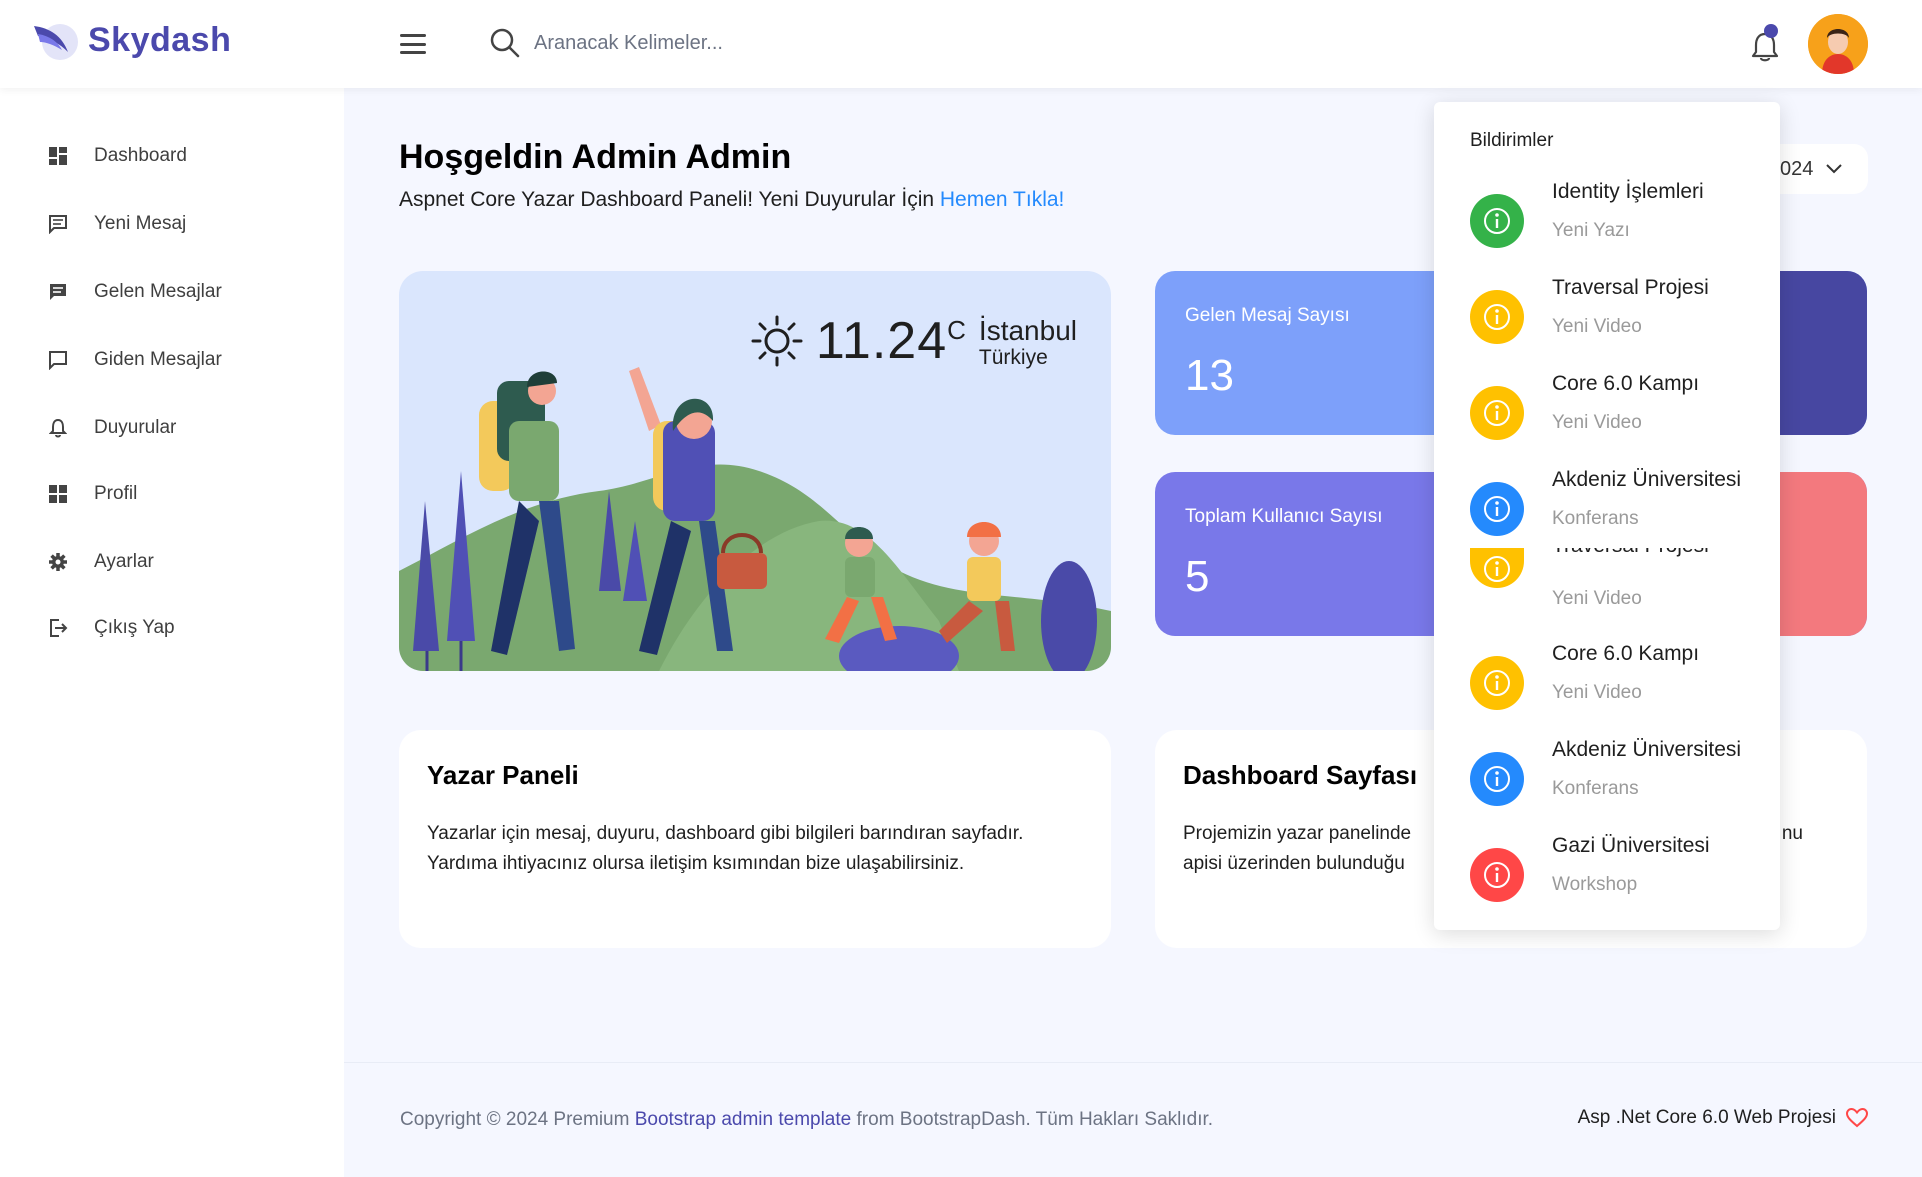 The width and height of the screenshot is (1922, 1177). What do you see at coordinates (1027, 330) in the screenshot?
I see `location-city: İstanbul` at bounding box center [1027, 330].